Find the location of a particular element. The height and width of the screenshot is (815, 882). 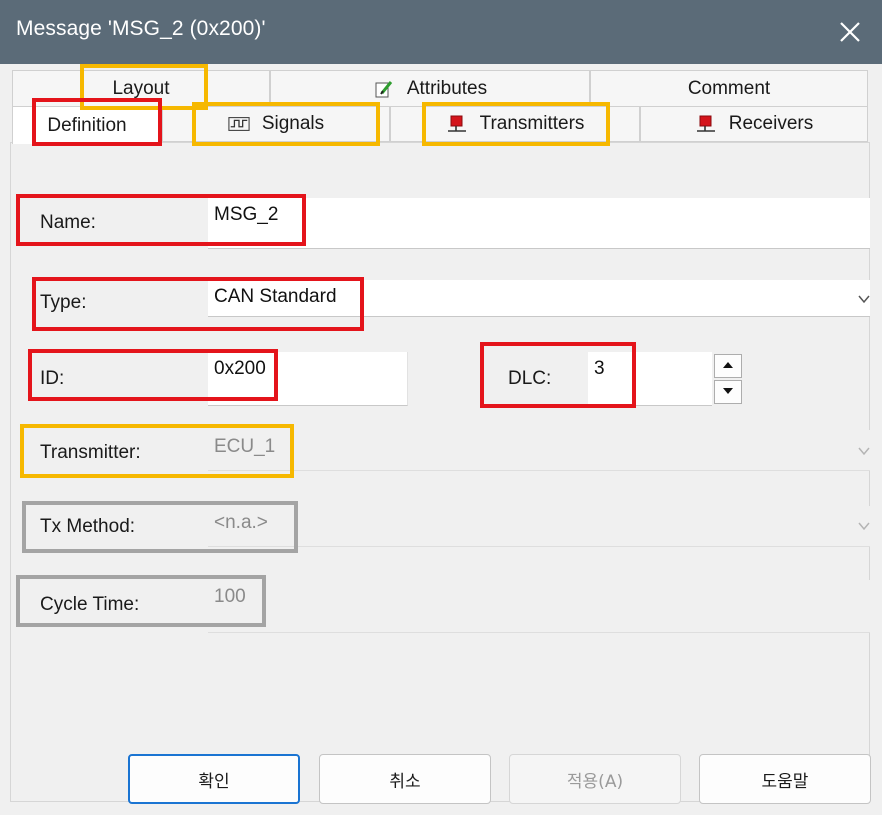

tab-label: Comment is located at coordinates (729, 88).